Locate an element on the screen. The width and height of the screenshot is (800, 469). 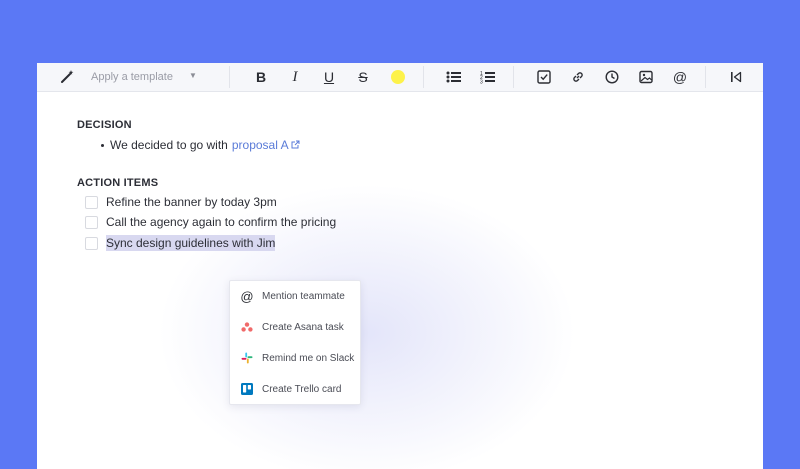
clock-icon is located at coordinates (612, 77).